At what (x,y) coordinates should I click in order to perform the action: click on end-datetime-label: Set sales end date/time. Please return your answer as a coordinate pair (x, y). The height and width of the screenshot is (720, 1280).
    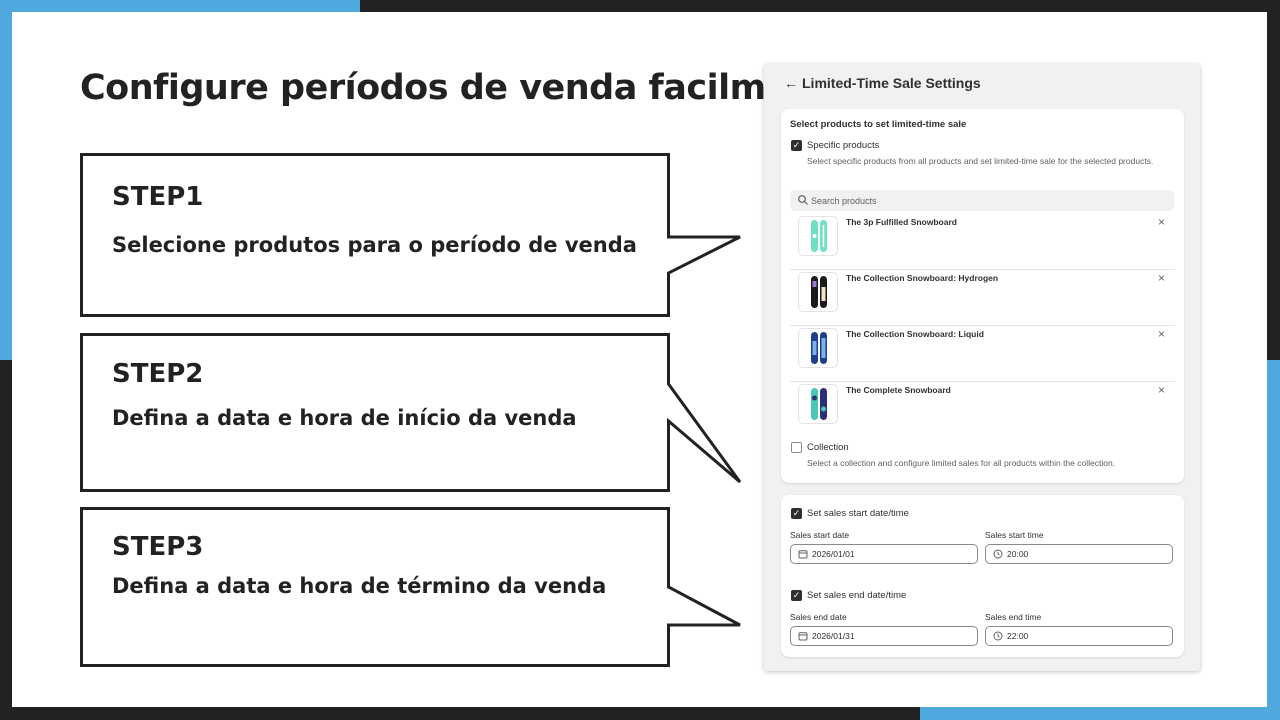
    Looking at the image, I should click on (857, 595).